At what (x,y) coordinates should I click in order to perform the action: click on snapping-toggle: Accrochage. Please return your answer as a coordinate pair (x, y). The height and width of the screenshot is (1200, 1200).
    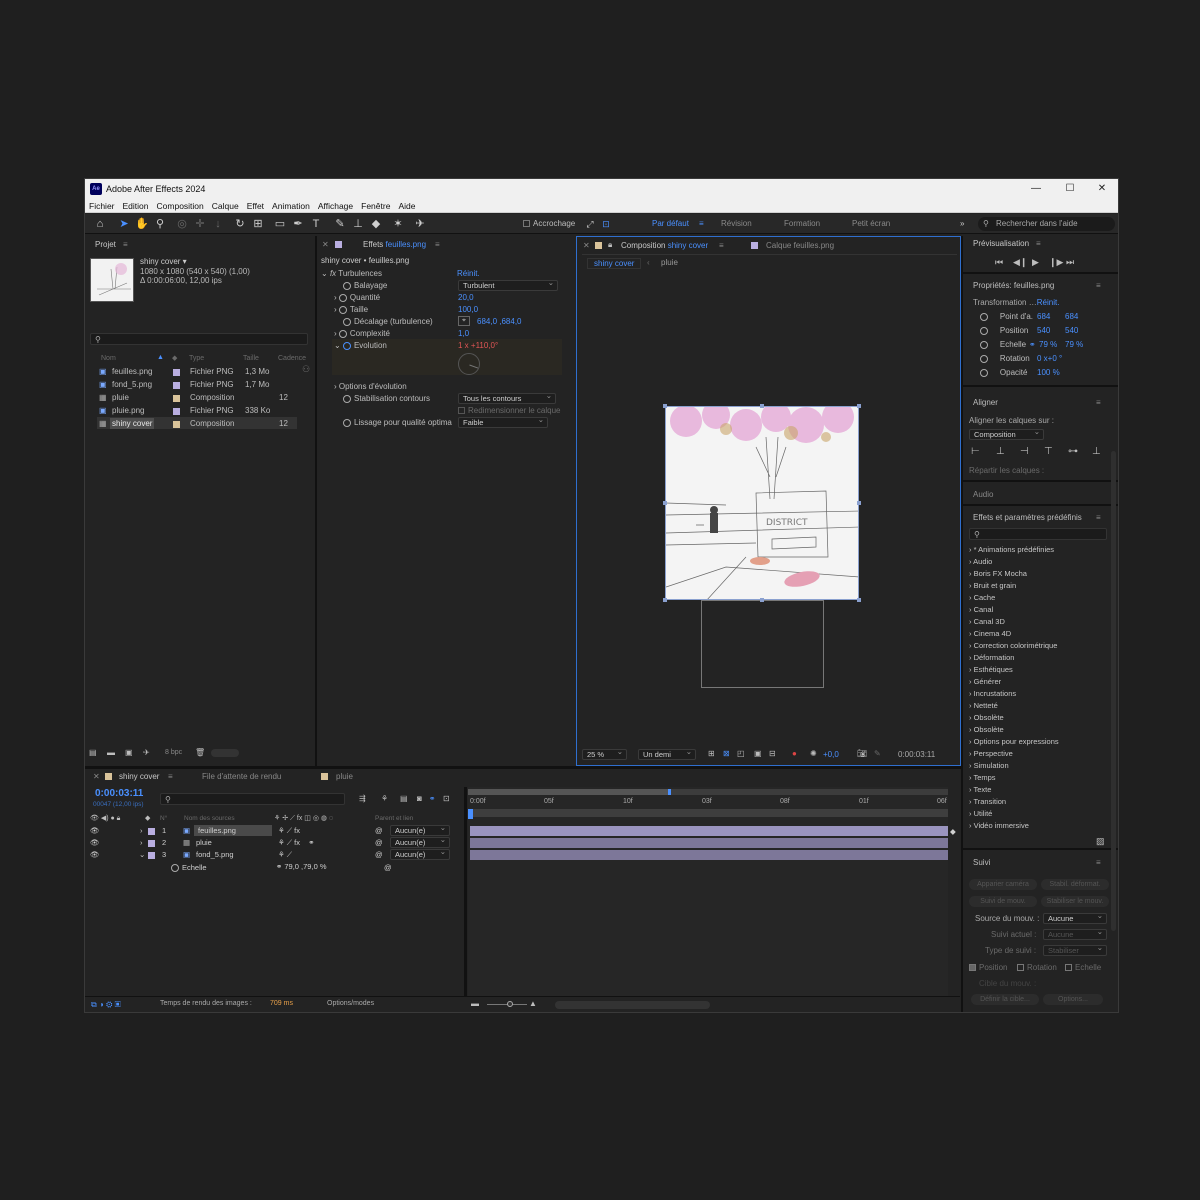
    Looking at the image, I should click on (549, 223).